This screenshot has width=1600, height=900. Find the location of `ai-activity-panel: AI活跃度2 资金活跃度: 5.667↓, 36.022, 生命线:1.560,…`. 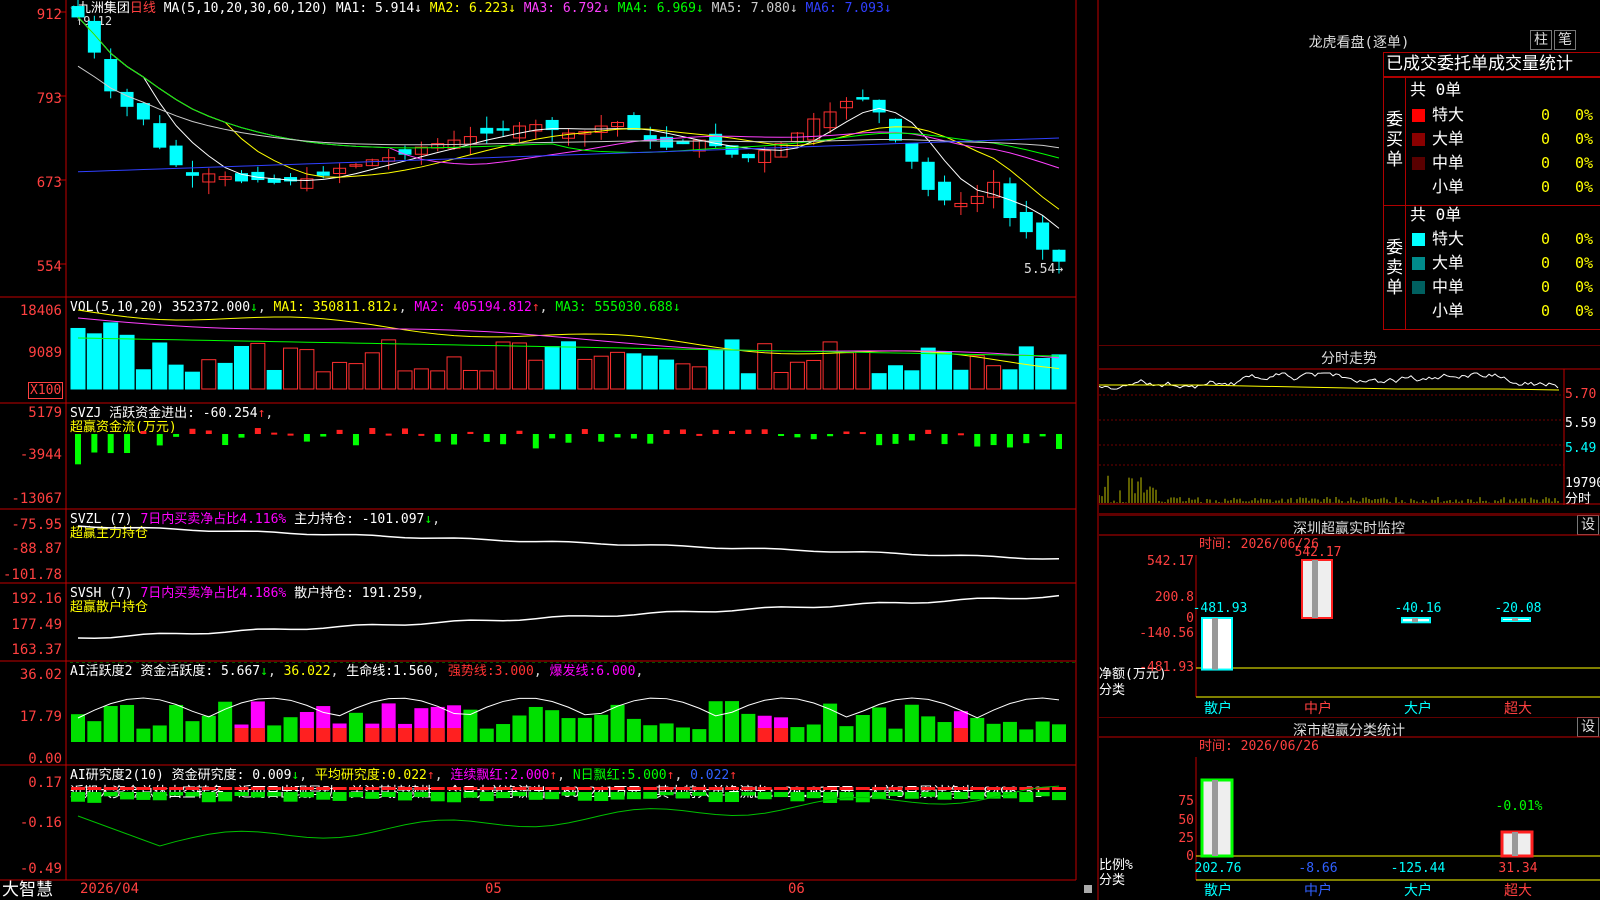

ai-activity-panel: AI活跃度2 资金活跃度: 5.667↓, 36.022, 生命线:1.560,… is located at coordinates (549, 714).